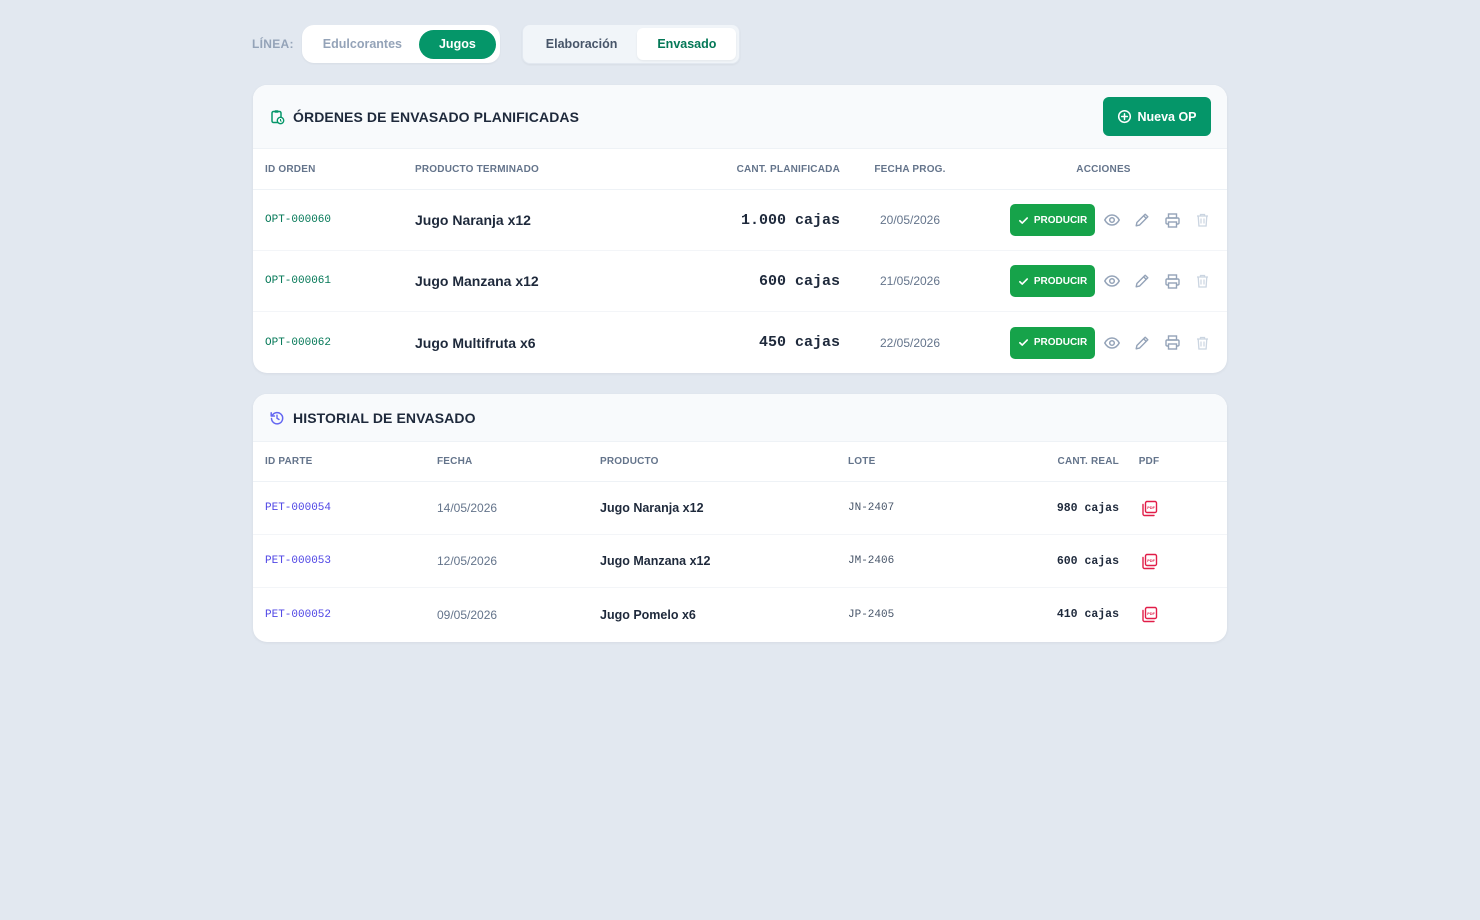 This screenshot has width=1480, height=920. What do you see at coordinates (290, 169) in the screenshot?
I see `col-id-orden: ID ORDEN` at bounding box center [290, 169].